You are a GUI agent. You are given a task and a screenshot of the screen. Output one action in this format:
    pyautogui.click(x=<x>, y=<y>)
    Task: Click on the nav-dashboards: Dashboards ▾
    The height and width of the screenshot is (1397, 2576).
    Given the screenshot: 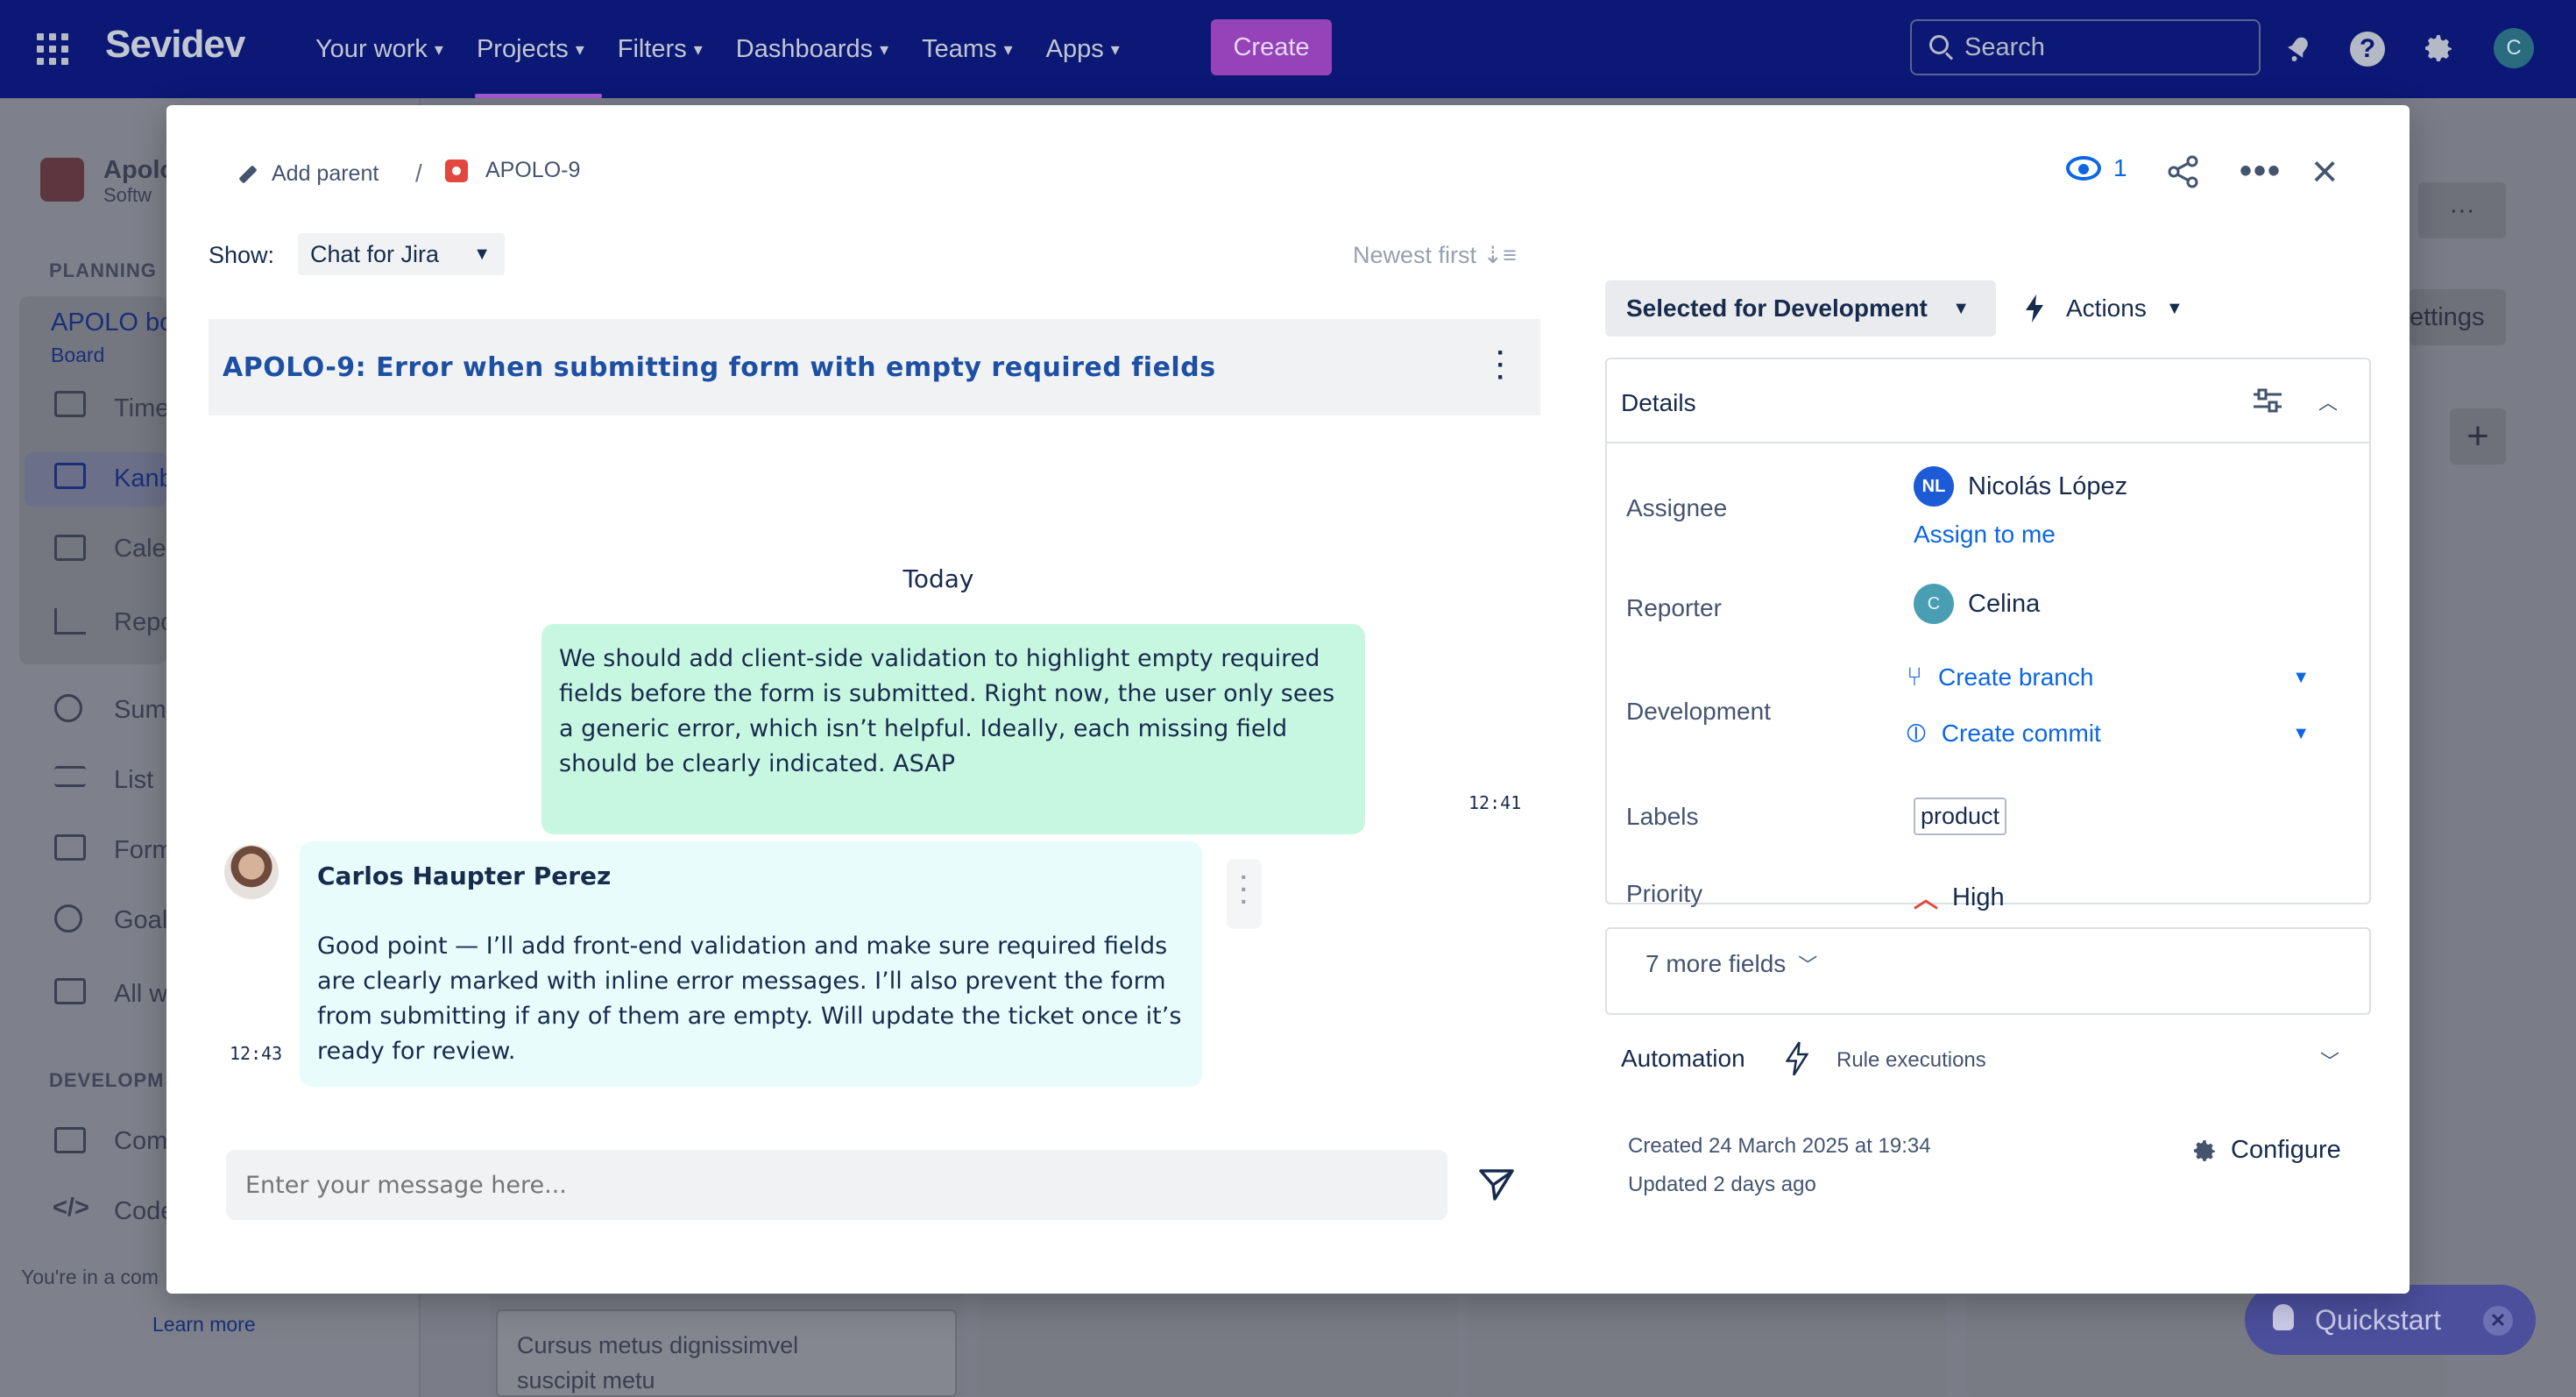 What is the action you would take?
    pyautogui.click(x=820, y=49)
    